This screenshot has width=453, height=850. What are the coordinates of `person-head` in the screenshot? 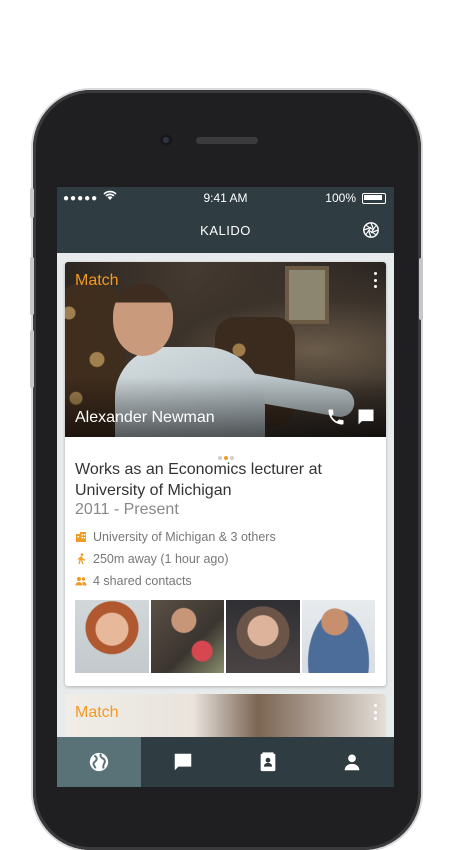 It's located at (143, 320).